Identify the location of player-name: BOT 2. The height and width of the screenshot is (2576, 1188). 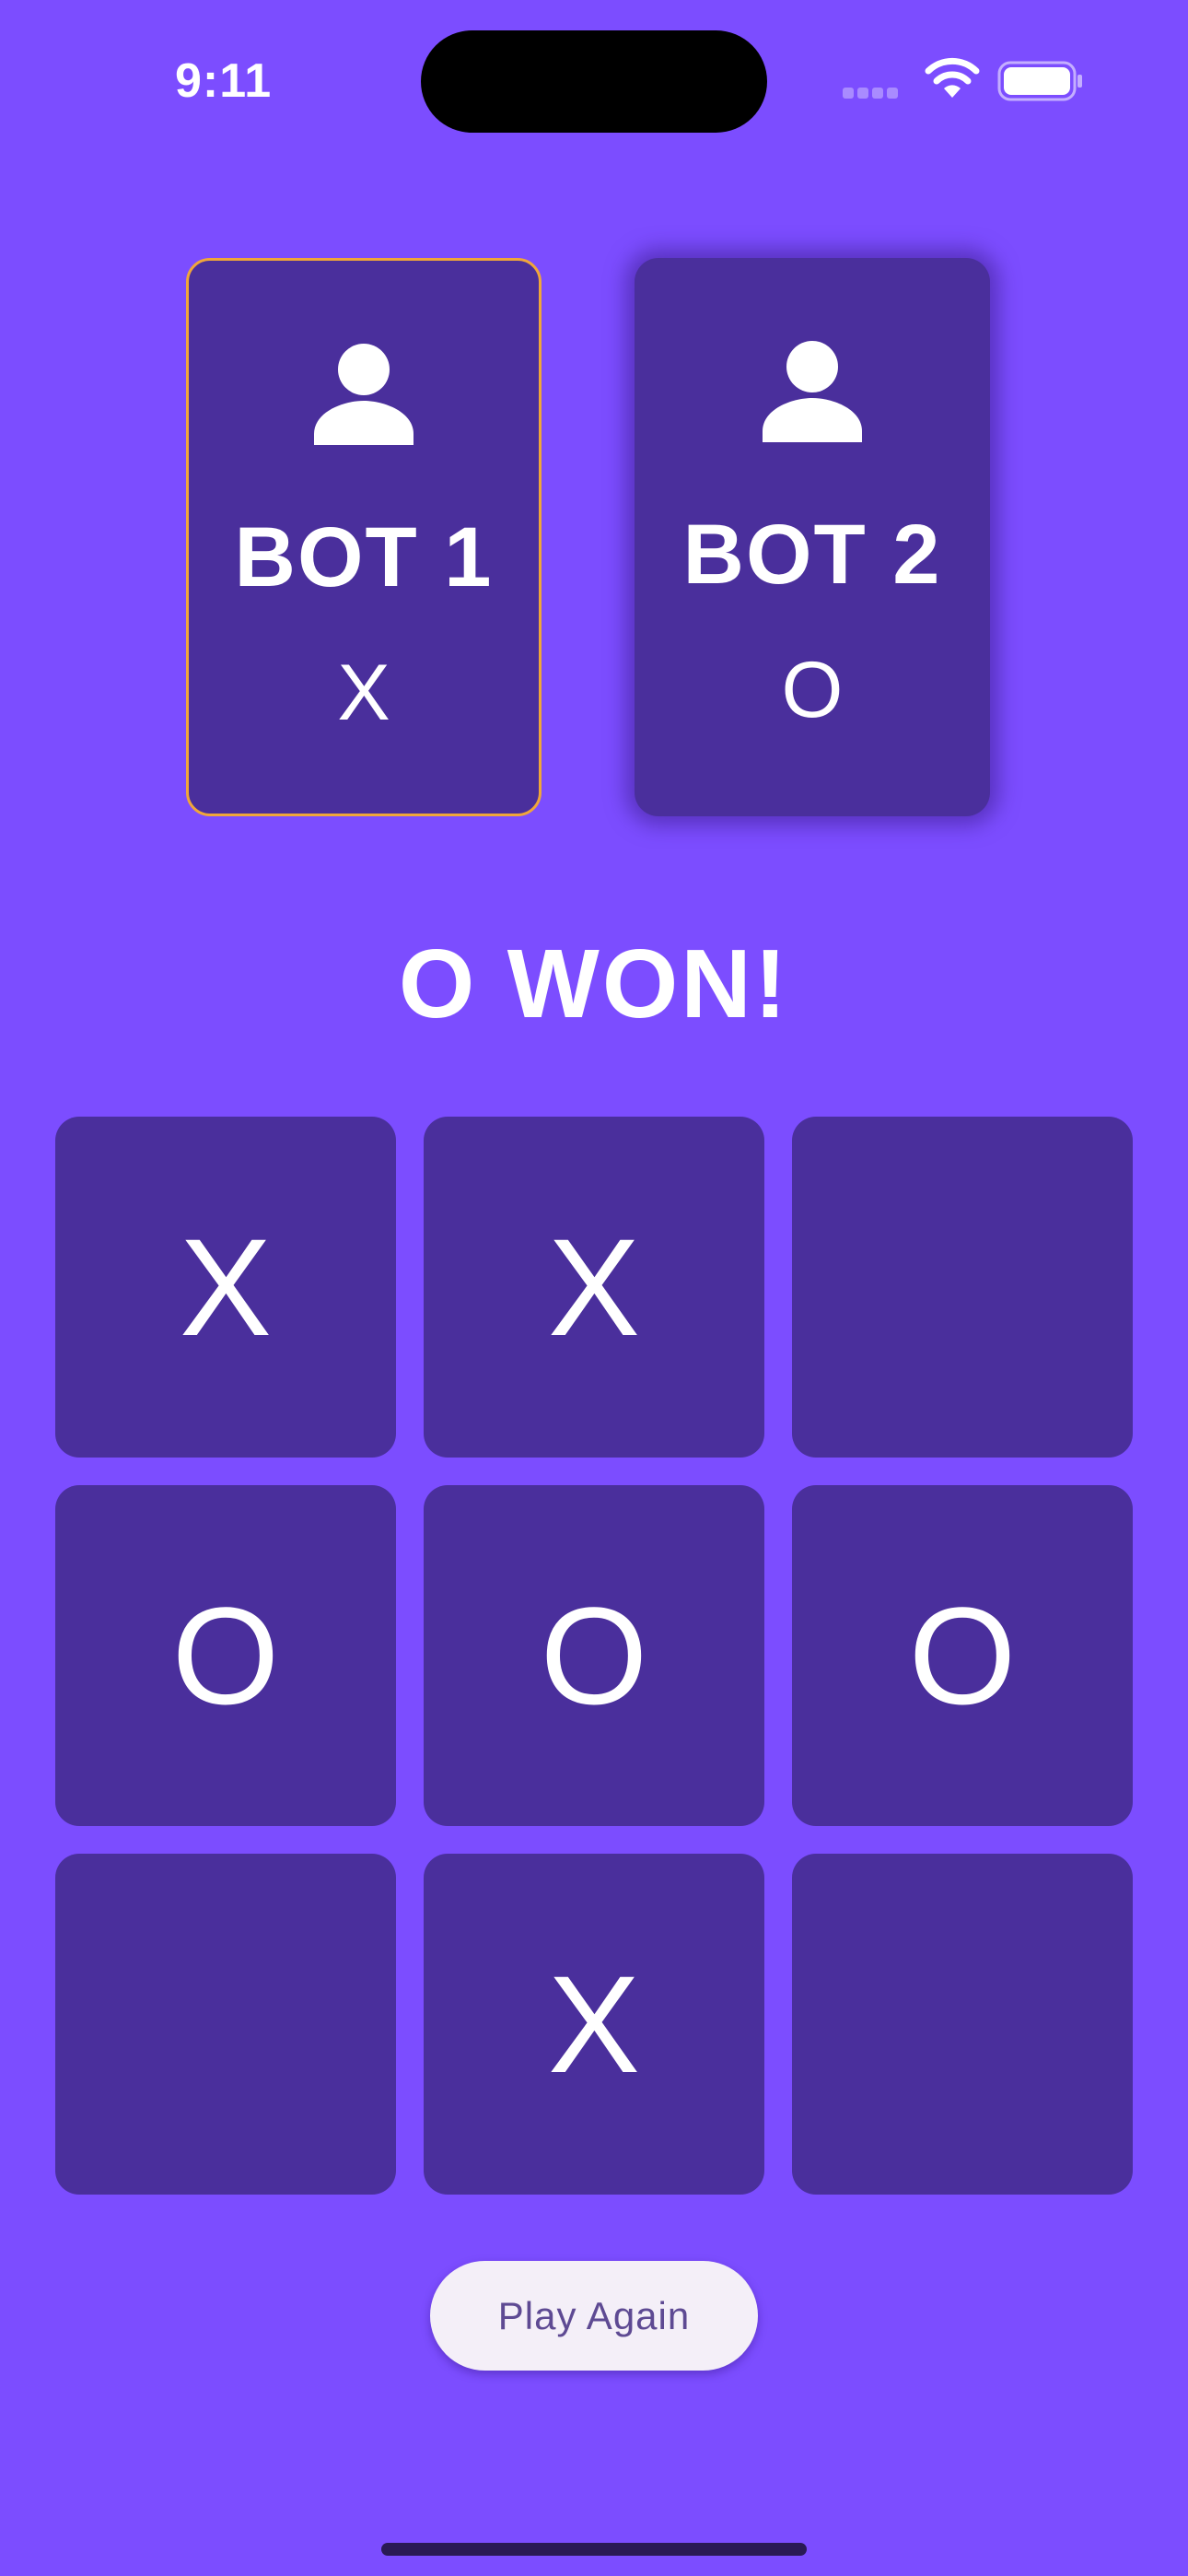
(812, 555).